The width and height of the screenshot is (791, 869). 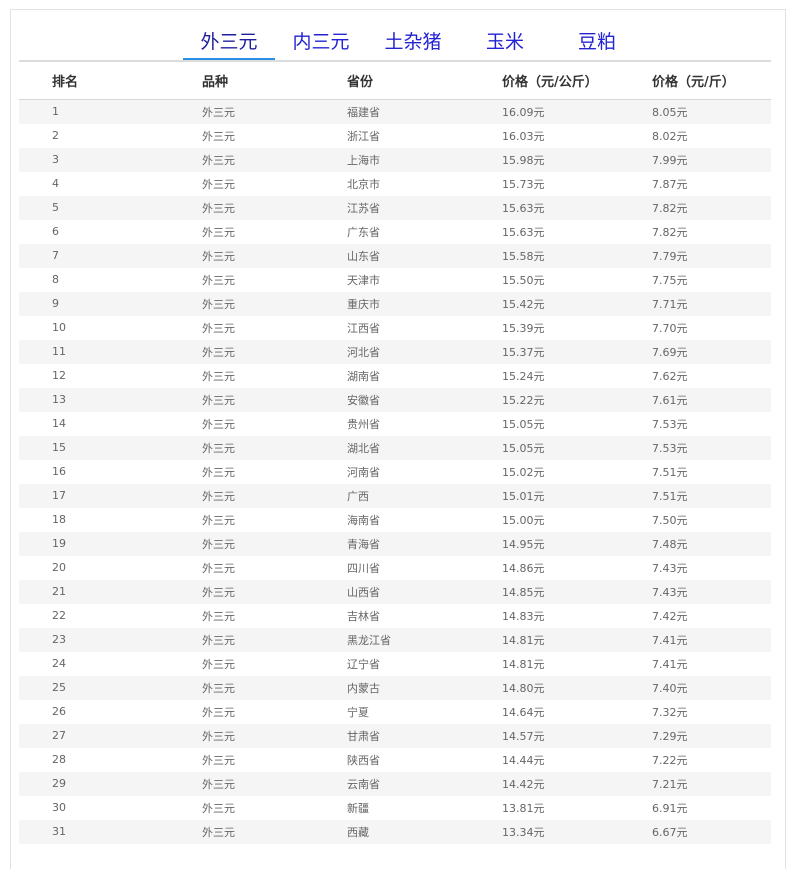 What do you see at coordinates (391, 663) in the screenshot?
I see `cell-province: 辽宁省` at bounding box center [391, 663].